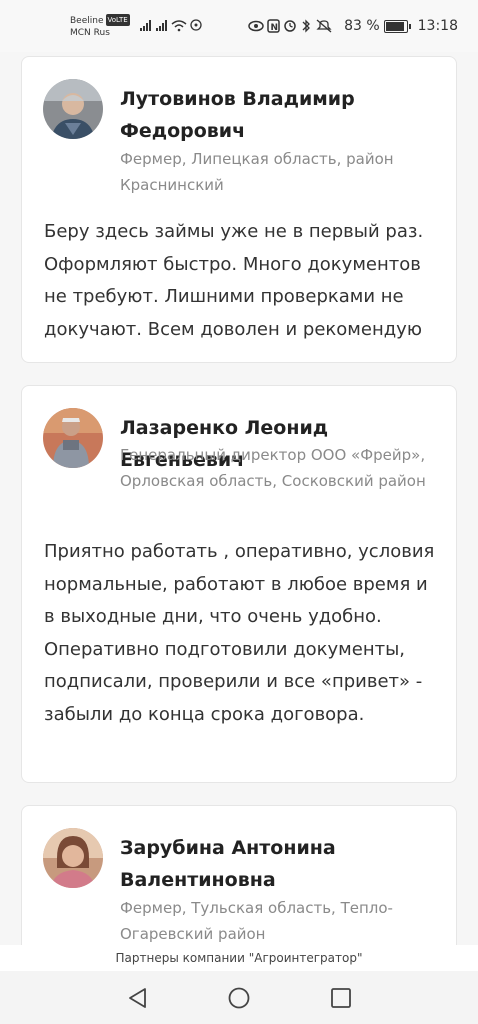 The image size is (478, 1024). I want to click on system-icons: N, so click(290, 26).